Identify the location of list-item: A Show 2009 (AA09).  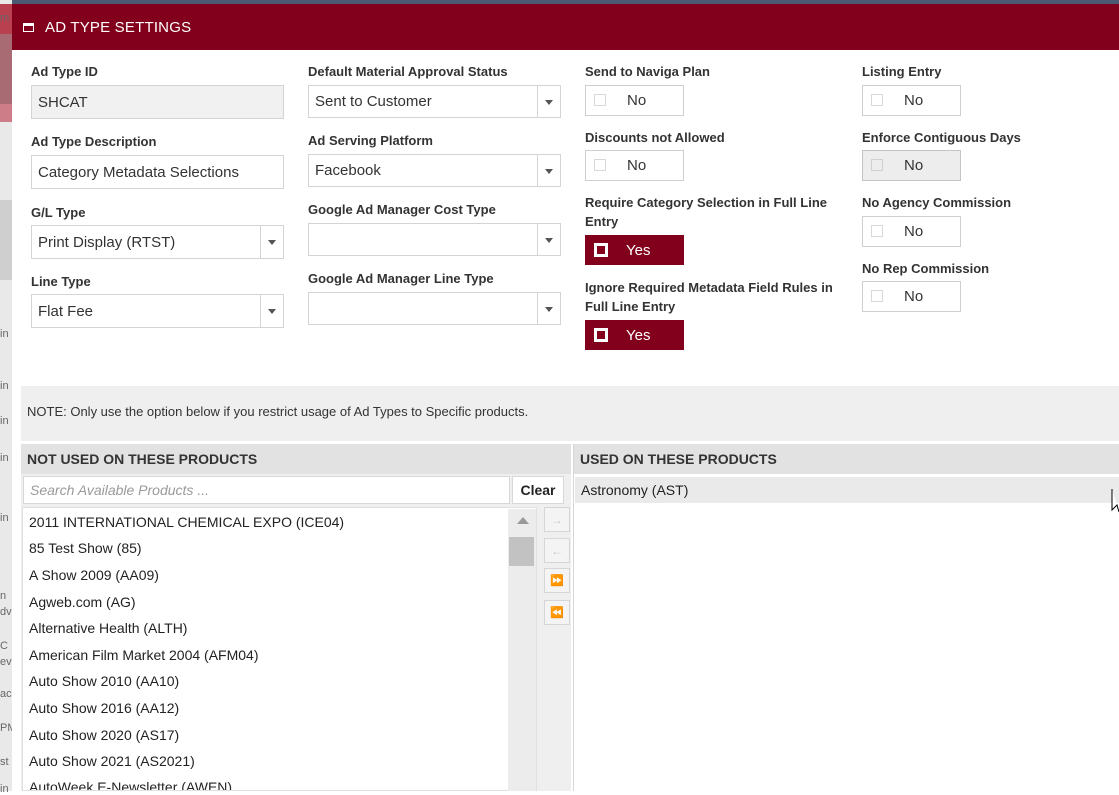
(94, 575).